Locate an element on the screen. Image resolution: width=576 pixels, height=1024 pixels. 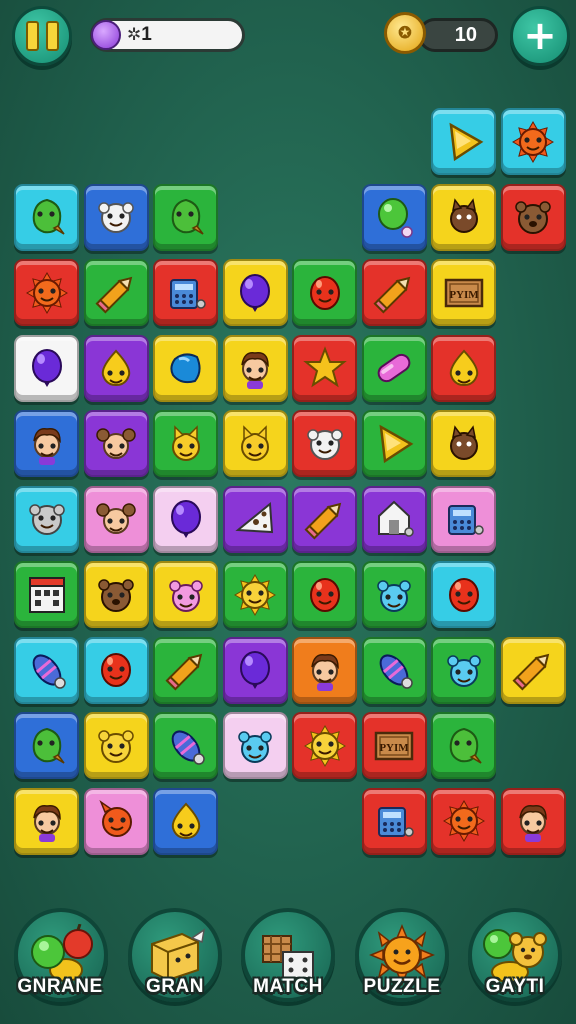
building-icon is located at coordinates (46, 594).